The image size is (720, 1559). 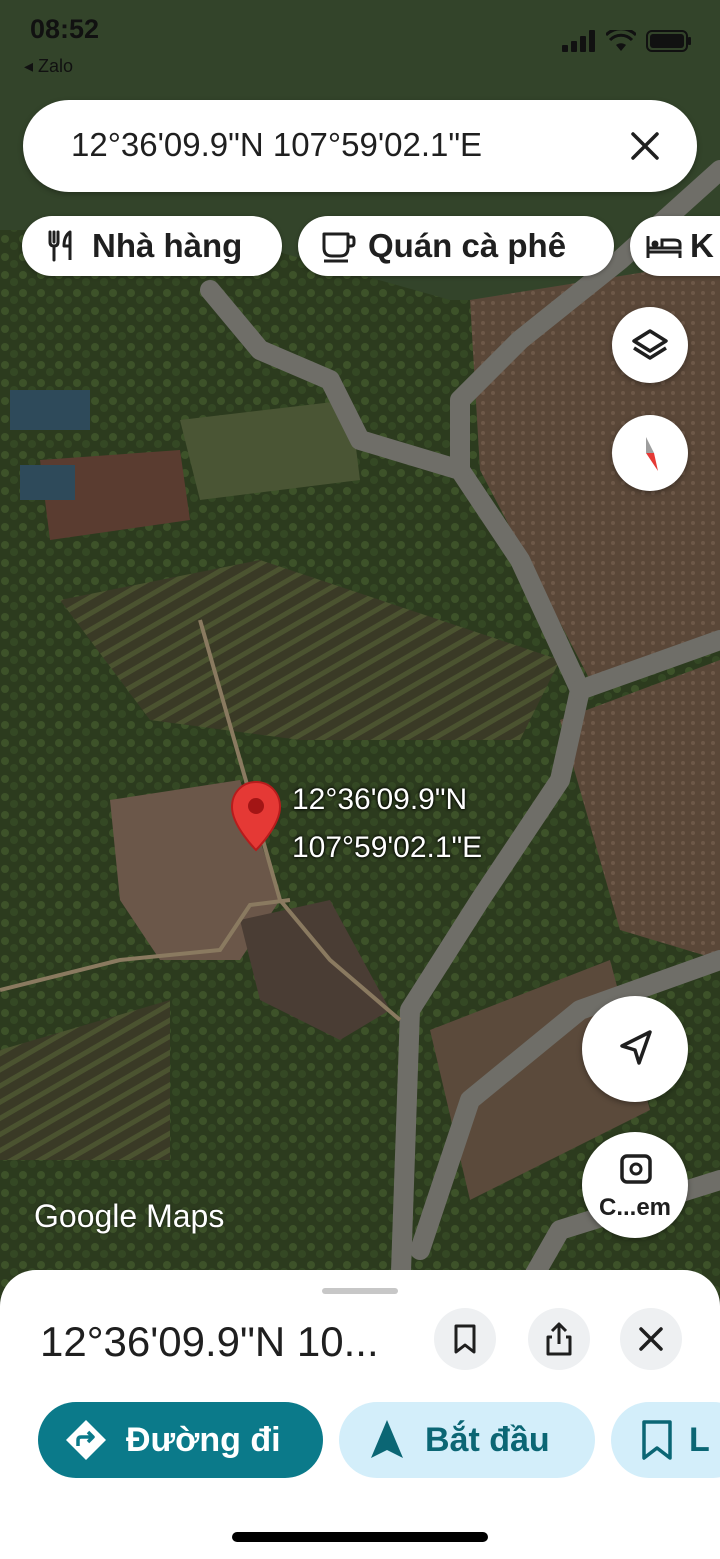 What do you see at coordinates (276, 145) in the screenshot?
I see `search-query: 12°36'09.9"N 107°59'02.1"E` at bounding box center [276, 145].